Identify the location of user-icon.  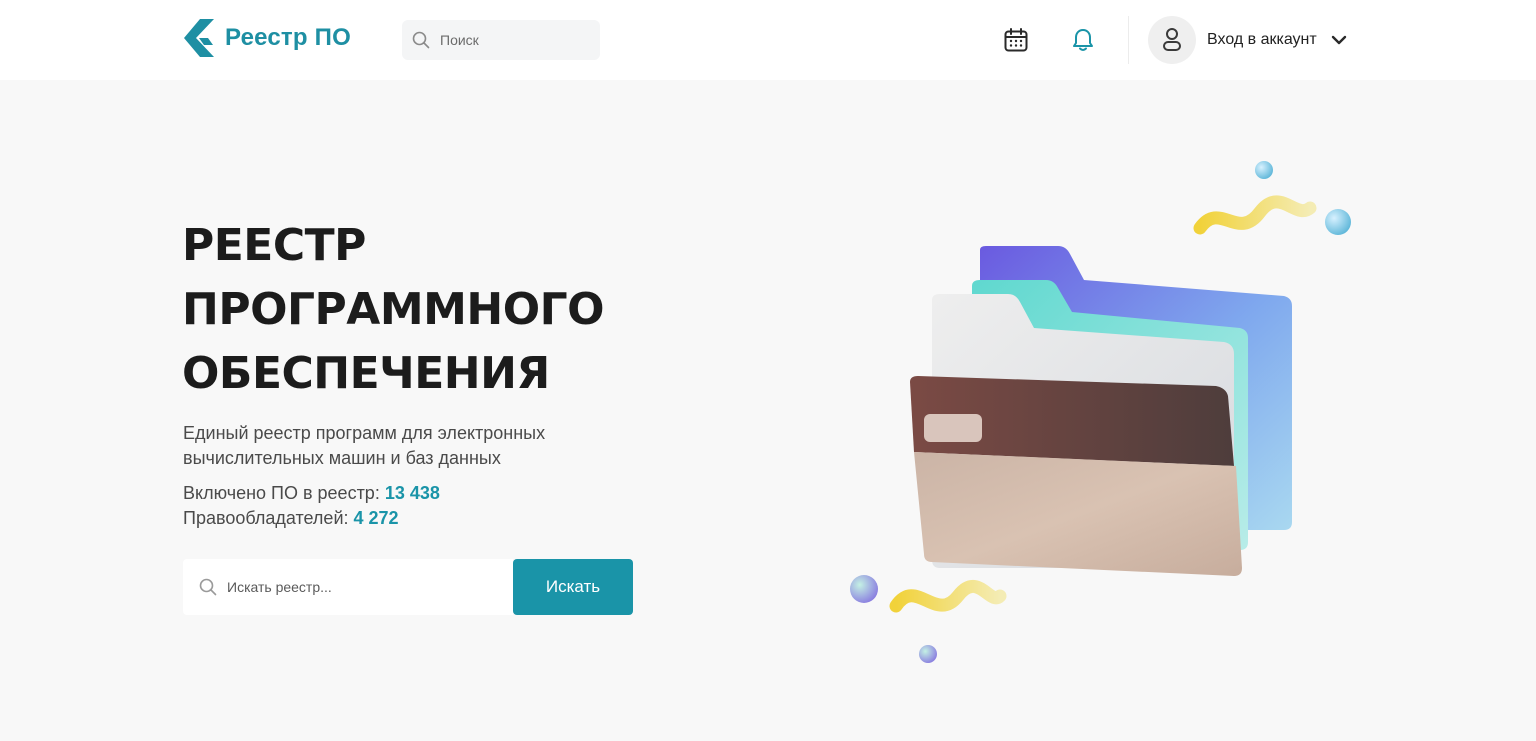
(1172, 39).